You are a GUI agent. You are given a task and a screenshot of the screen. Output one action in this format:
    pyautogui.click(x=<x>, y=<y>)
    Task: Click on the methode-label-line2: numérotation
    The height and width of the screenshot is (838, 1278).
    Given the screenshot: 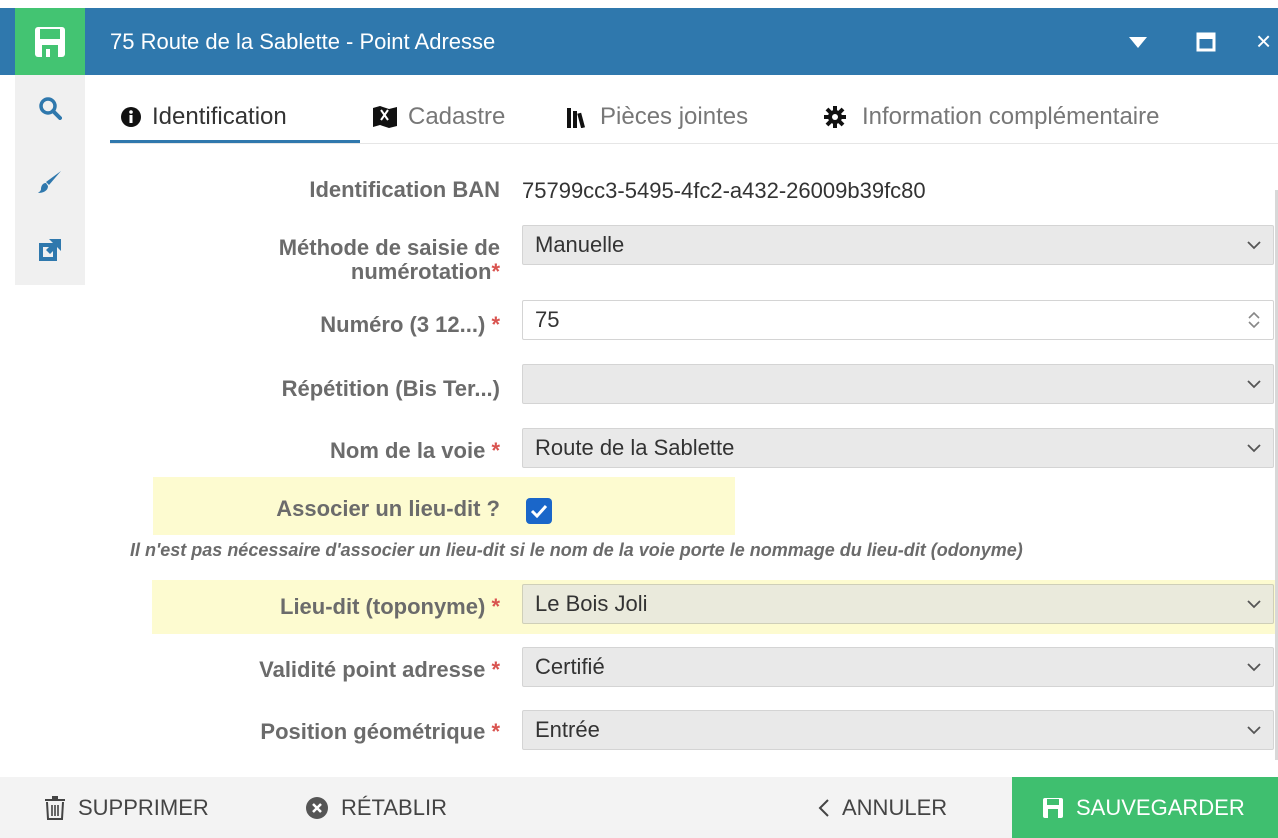 What is the action you would take?
    pyautogui.click(x=421, y=271)
    